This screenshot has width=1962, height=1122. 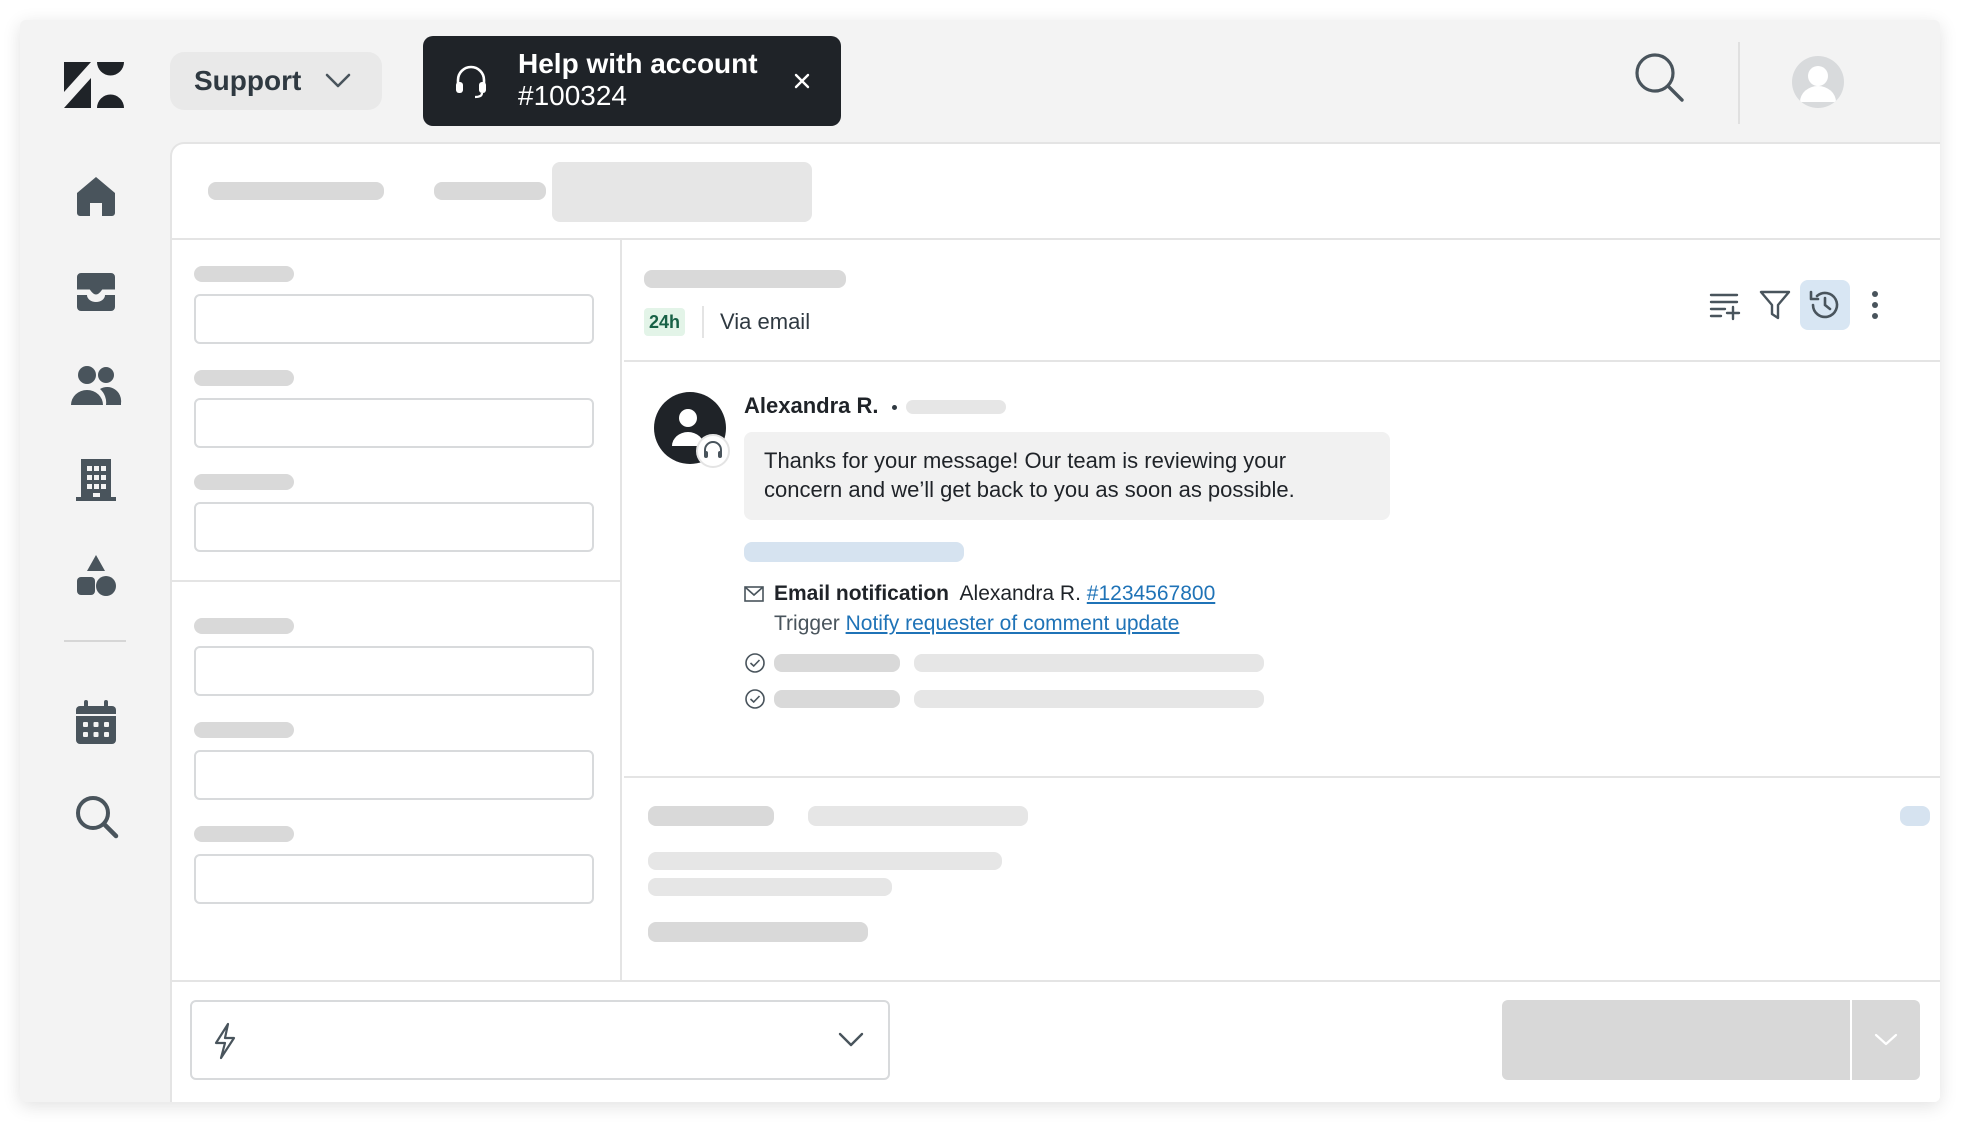 What do you see at coordinates (956, 407) in the screenshot?
I see `timestamp-placeholder` at bounding box center [956, 407].